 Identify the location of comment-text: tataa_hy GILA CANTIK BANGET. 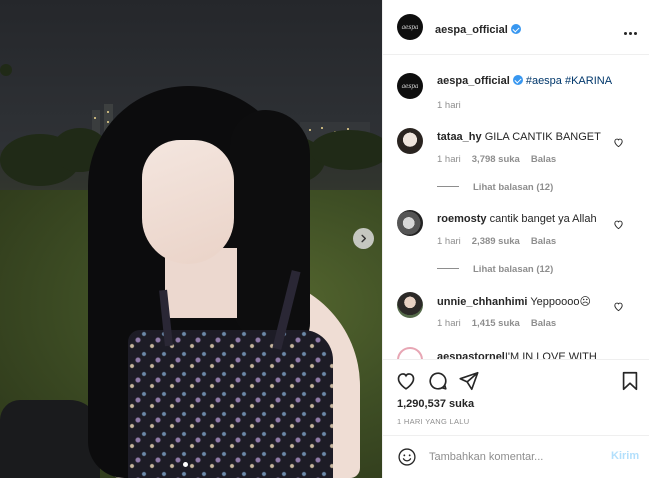
(519, 137).